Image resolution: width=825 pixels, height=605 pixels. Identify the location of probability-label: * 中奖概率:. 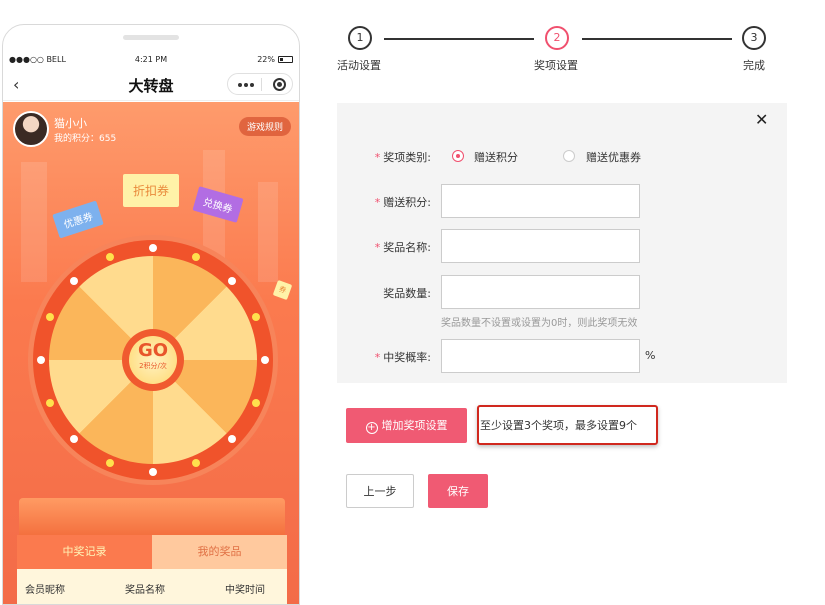
(398, 357).